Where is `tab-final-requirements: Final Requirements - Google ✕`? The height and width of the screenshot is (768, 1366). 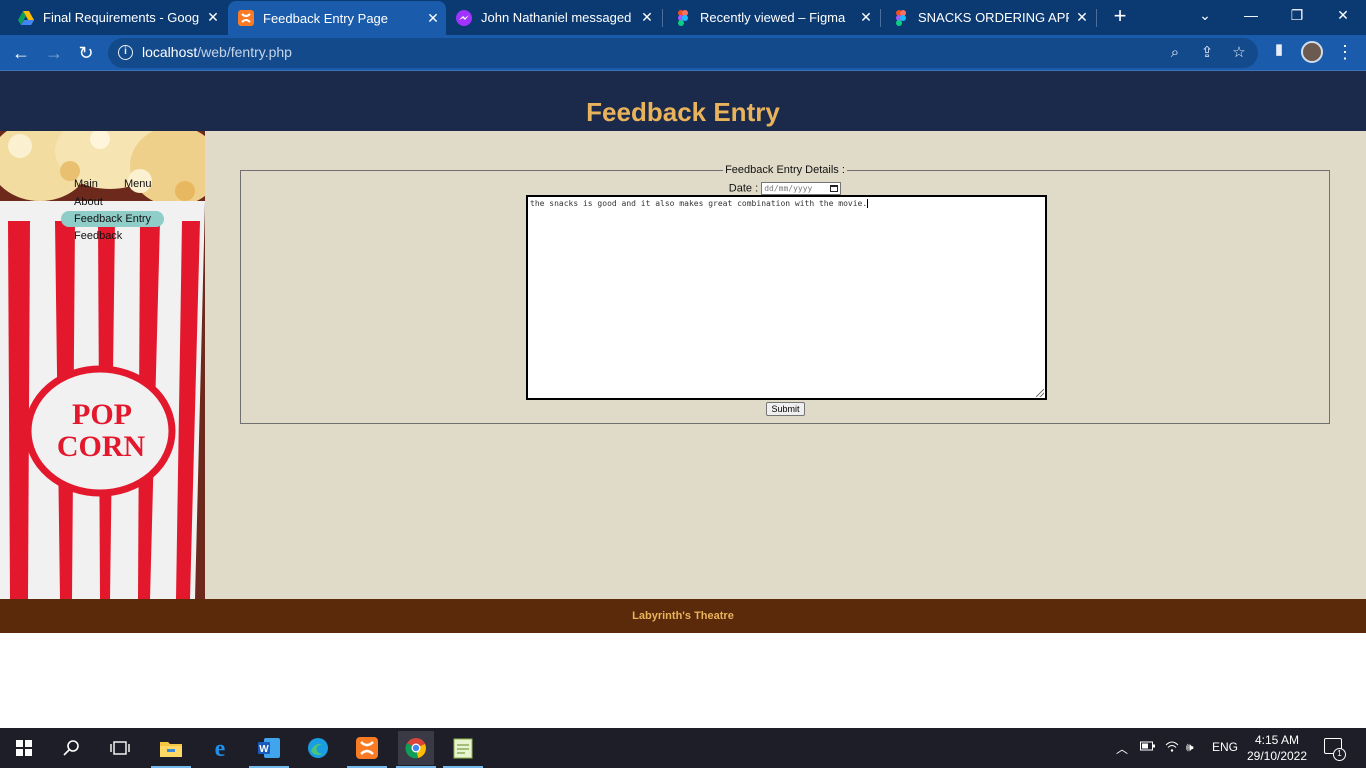
tab-final-requirements: Final Requirements - Google ✕ is located at coordinates (113, 17).